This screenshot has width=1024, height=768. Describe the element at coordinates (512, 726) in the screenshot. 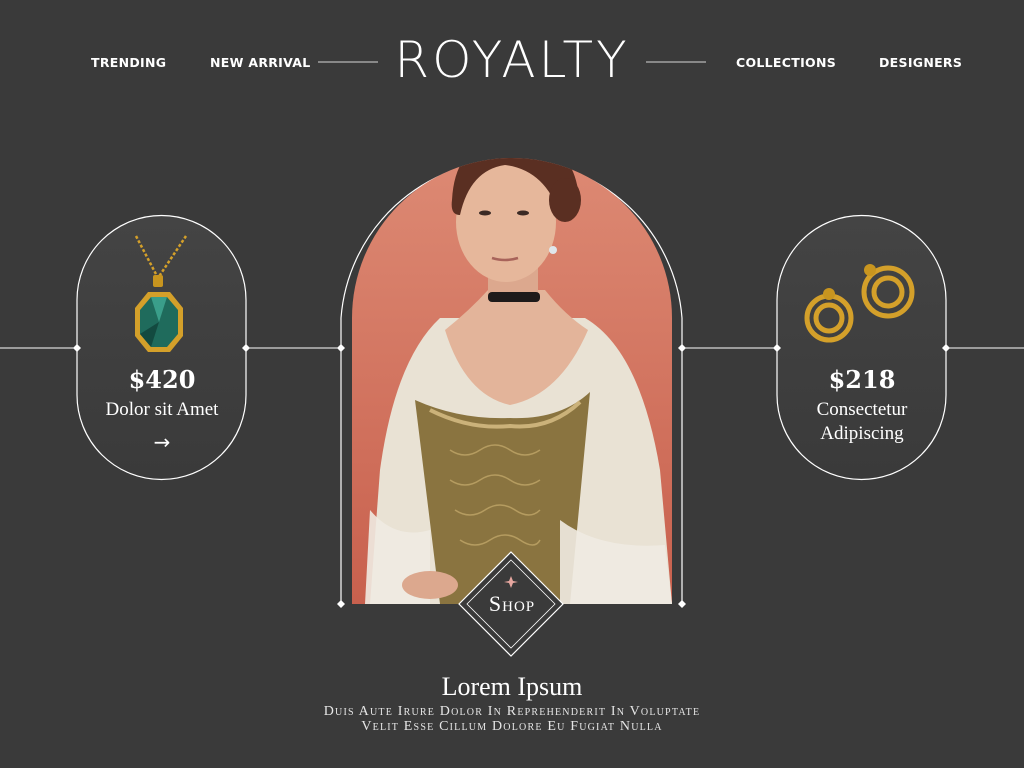

I see `footer-text-line2: Velit Esse Cillum Dolore Eu Fugiat Nulla` at that location.